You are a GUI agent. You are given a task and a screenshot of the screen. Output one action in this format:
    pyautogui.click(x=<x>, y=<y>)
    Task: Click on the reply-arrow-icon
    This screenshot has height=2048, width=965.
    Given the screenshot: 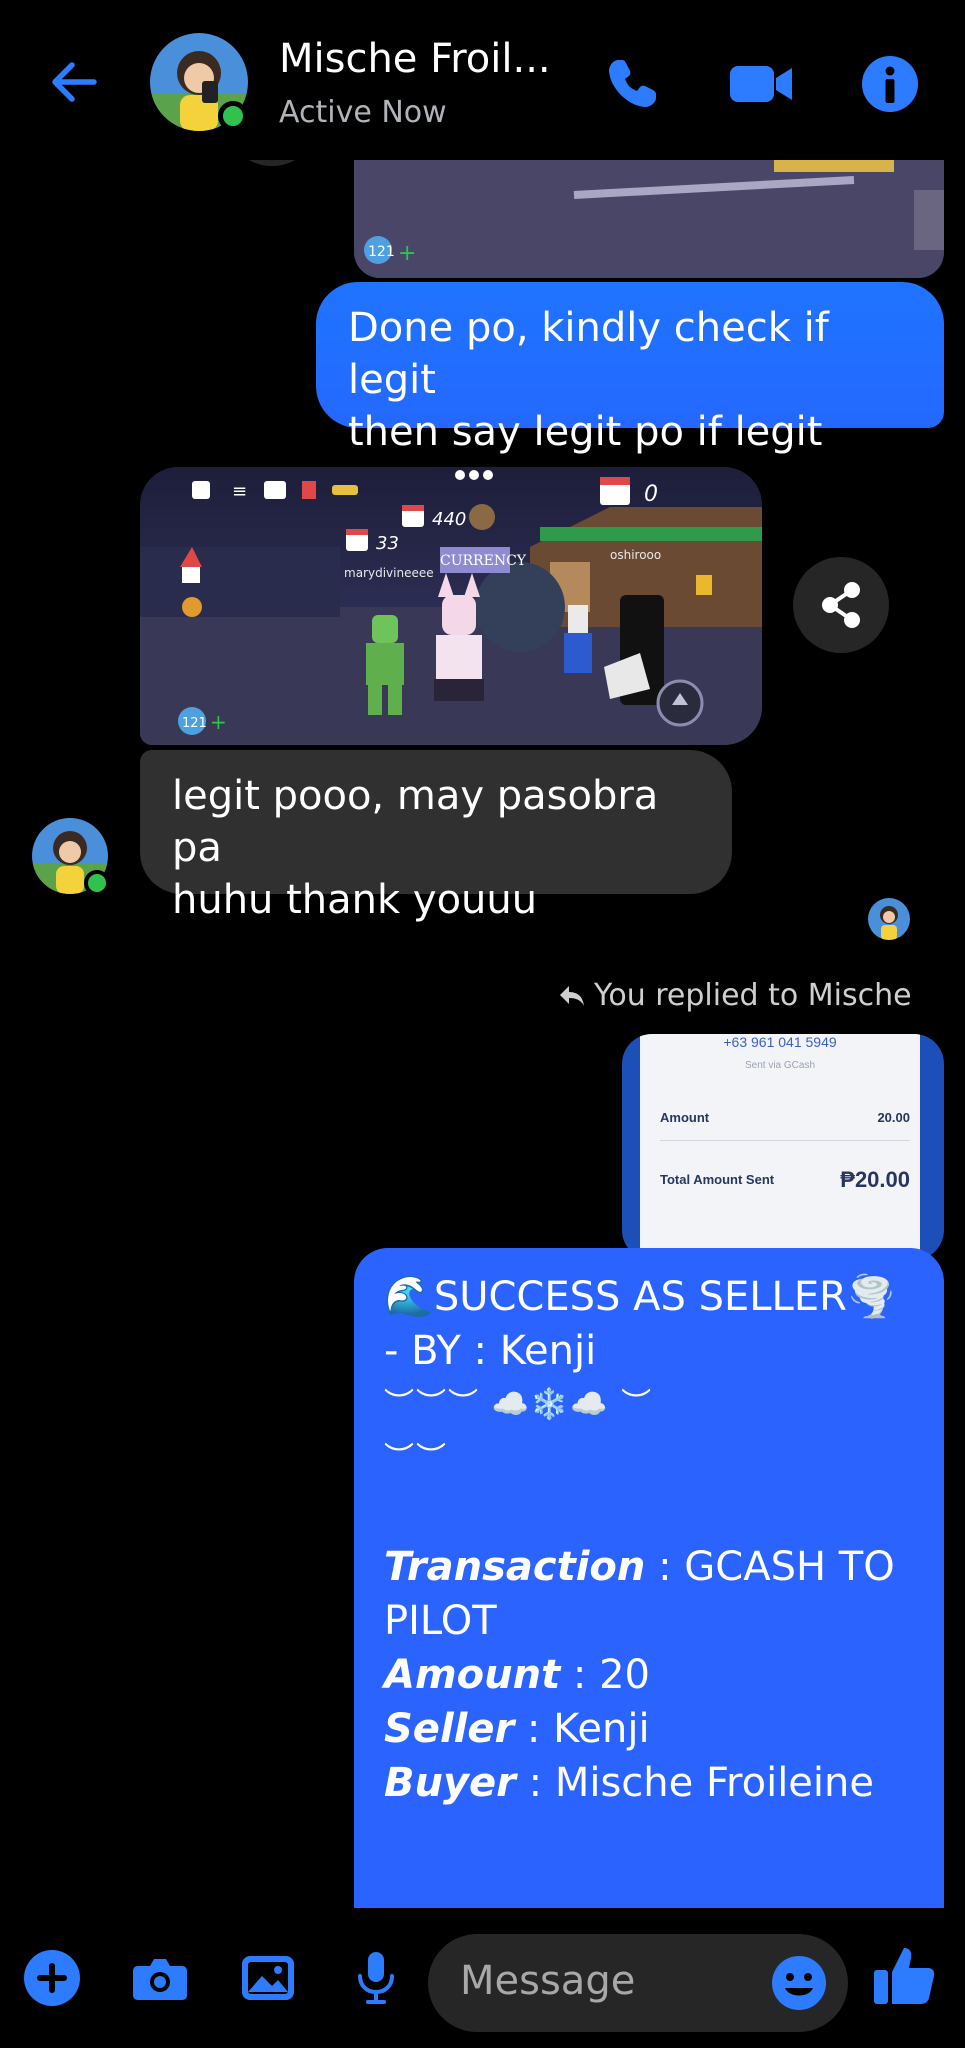 What is the action you would take?
    pyautogui.click(x=572, y=996)
    